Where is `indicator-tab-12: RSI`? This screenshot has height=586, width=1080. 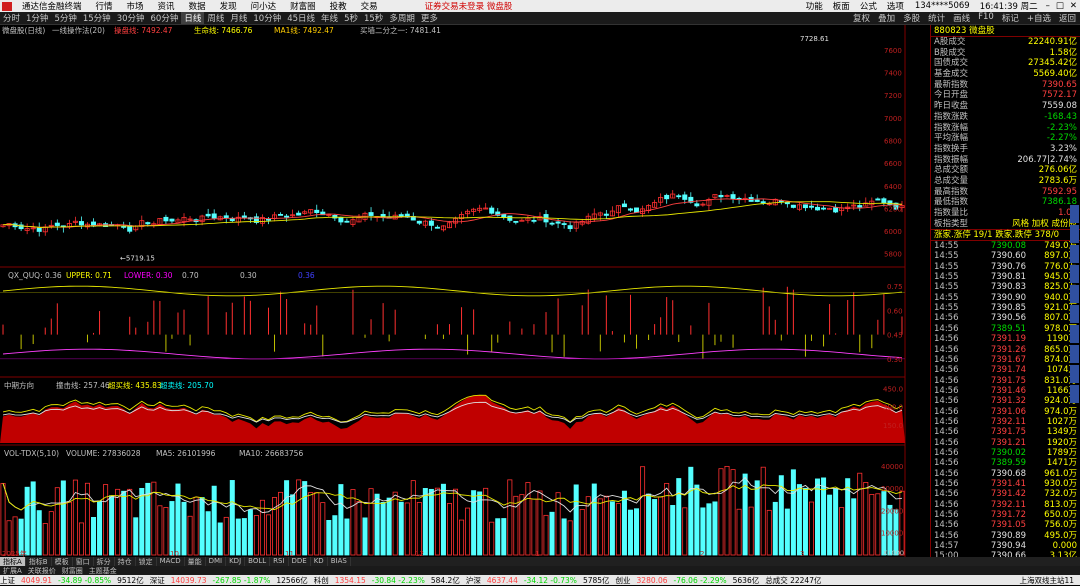
indicator-tab-12: RSI is located at coordinates (279, 561).